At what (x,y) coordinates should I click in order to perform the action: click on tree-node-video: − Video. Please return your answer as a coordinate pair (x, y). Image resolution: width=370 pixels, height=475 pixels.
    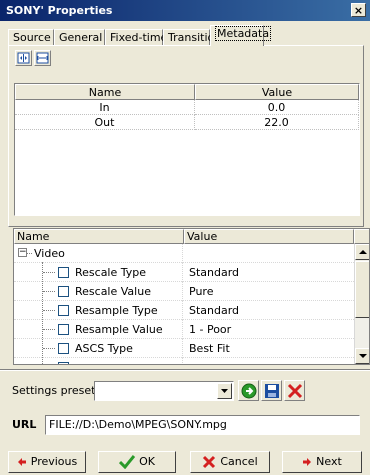
    Looking at the image, I should click on (184, 253).